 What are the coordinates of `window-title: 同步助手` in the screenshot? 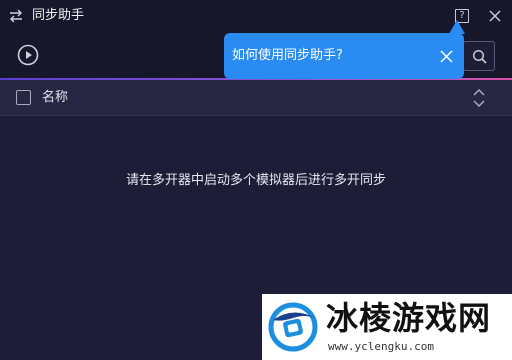 It's located at (58, 15).